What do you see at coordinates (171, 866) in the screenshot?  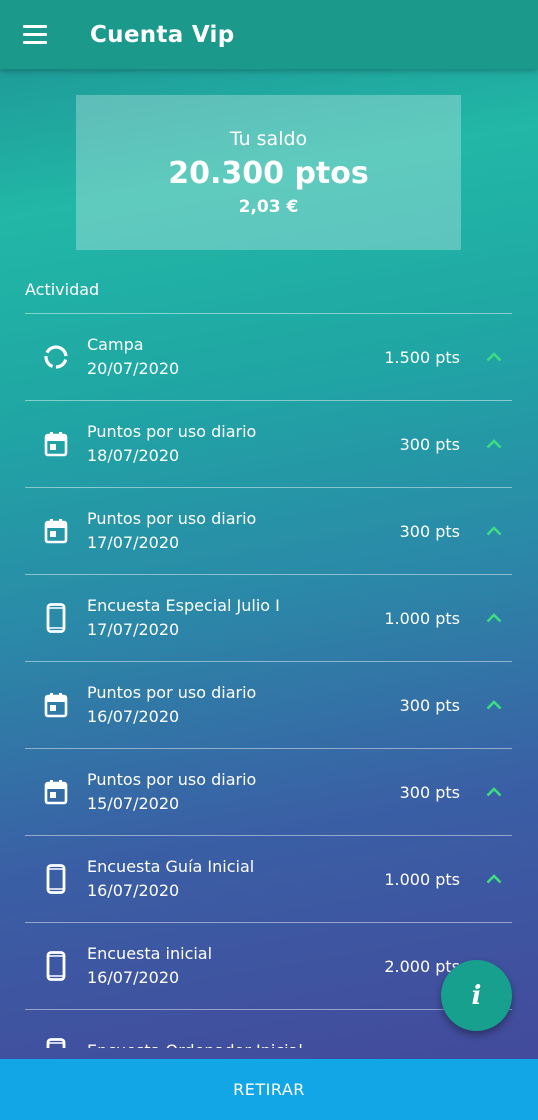 I see `item-title: Encuesta Guía Inicial` at bounding box center [171, 866].